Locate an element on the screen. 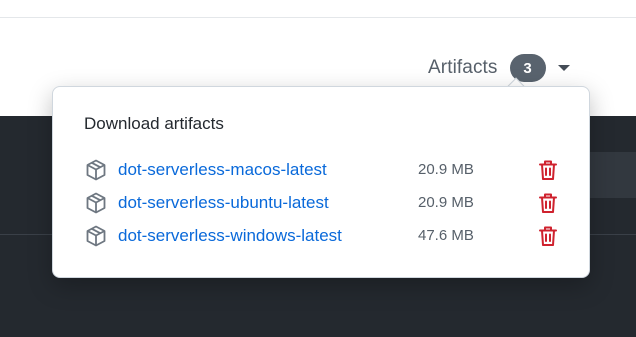 This screenshot has height=337, width=636. artifacts-label: Artifacts is located at coordinates (463, 67).